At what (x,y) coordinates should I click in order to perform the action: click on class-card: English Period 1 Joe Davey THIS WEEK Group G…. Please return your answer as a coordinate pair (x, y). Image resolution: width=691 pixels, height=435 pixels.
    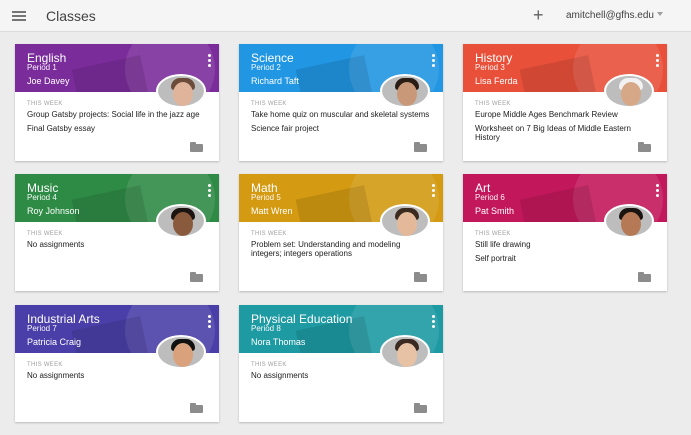
    Looking at the image, I should click on (117, 102).